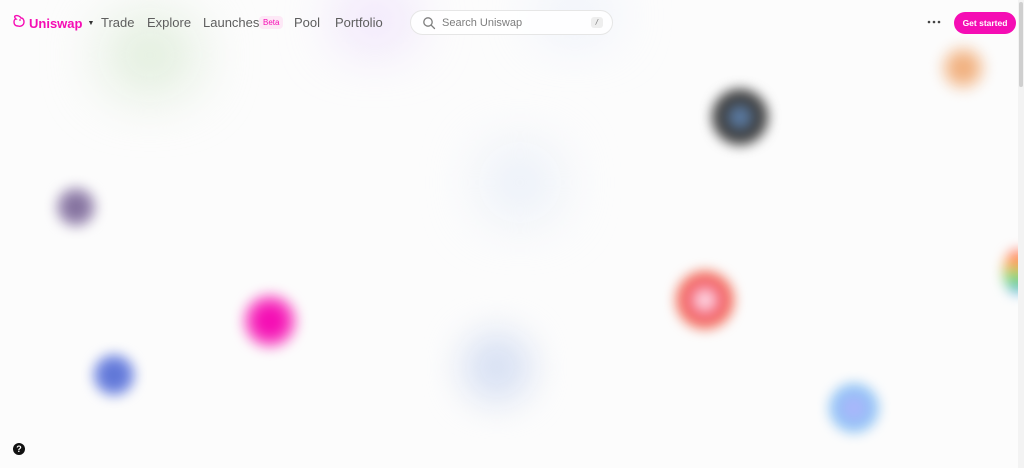 This screenshot has width=1024, height=468. I want to click on blue-haze-low, so click(497, 367).